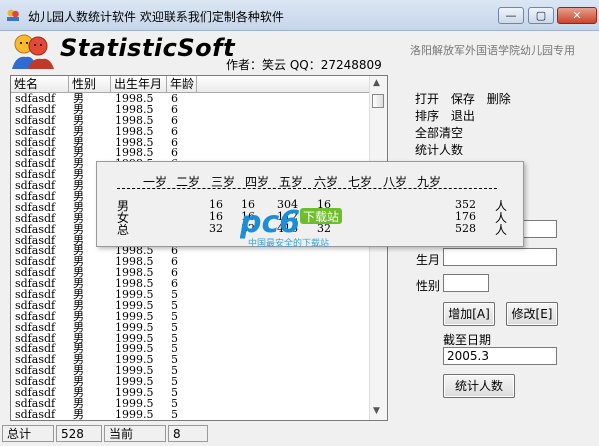  What do you see at coordinates (541, 15) in the screenshot?
I see `maximize-button: ▢` at bounding box center [541, 15].